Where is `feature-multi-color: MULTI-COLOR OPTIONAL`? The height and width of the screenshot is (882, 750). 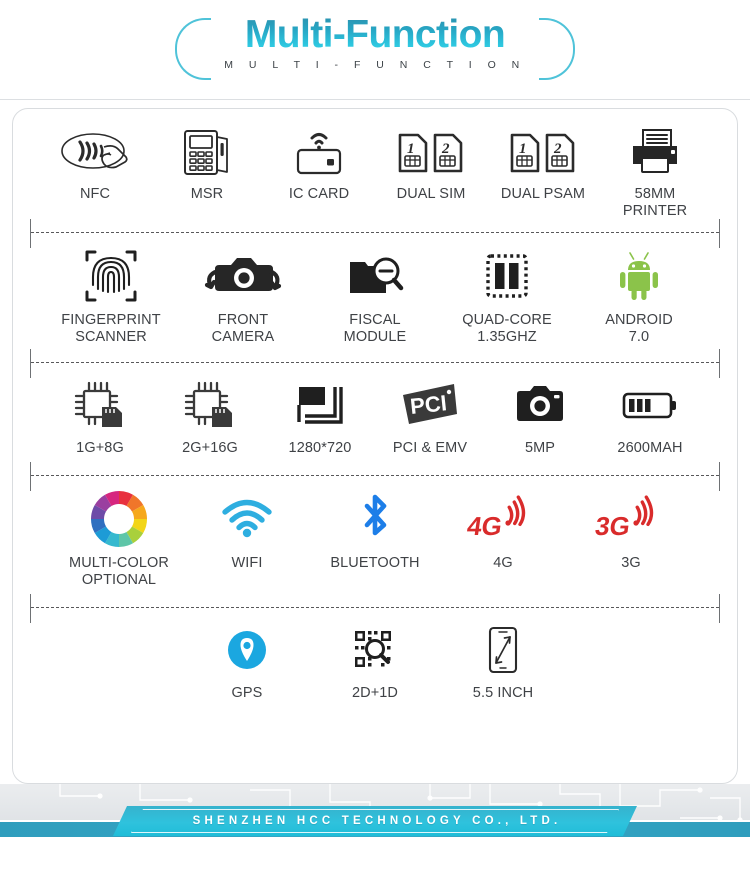
feature-multi-color: MULTI-COLOR OPTIONAL is located at coordinates (119, 539).